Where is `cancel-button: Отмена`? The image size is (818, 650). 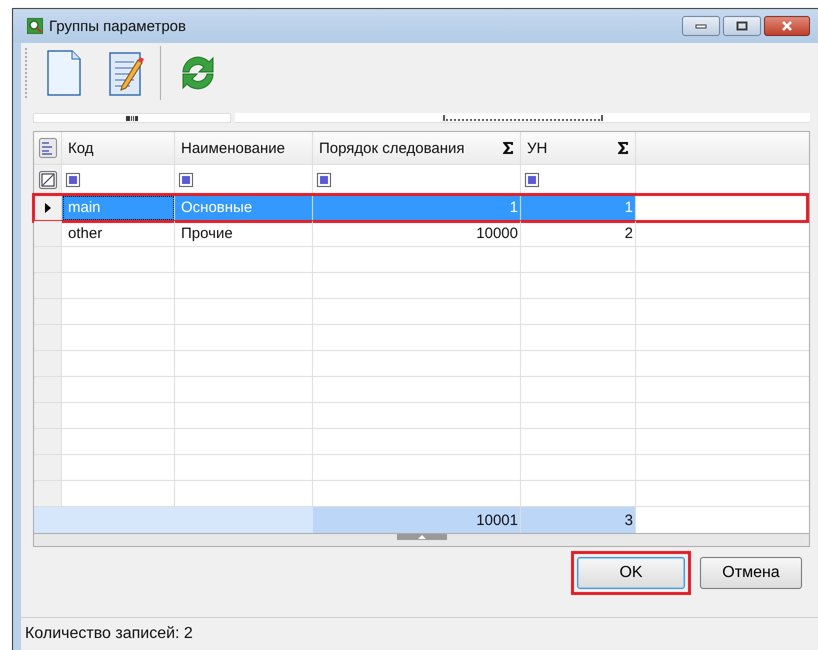 cancel-button: Отмена is located at coordinates (751, 573).